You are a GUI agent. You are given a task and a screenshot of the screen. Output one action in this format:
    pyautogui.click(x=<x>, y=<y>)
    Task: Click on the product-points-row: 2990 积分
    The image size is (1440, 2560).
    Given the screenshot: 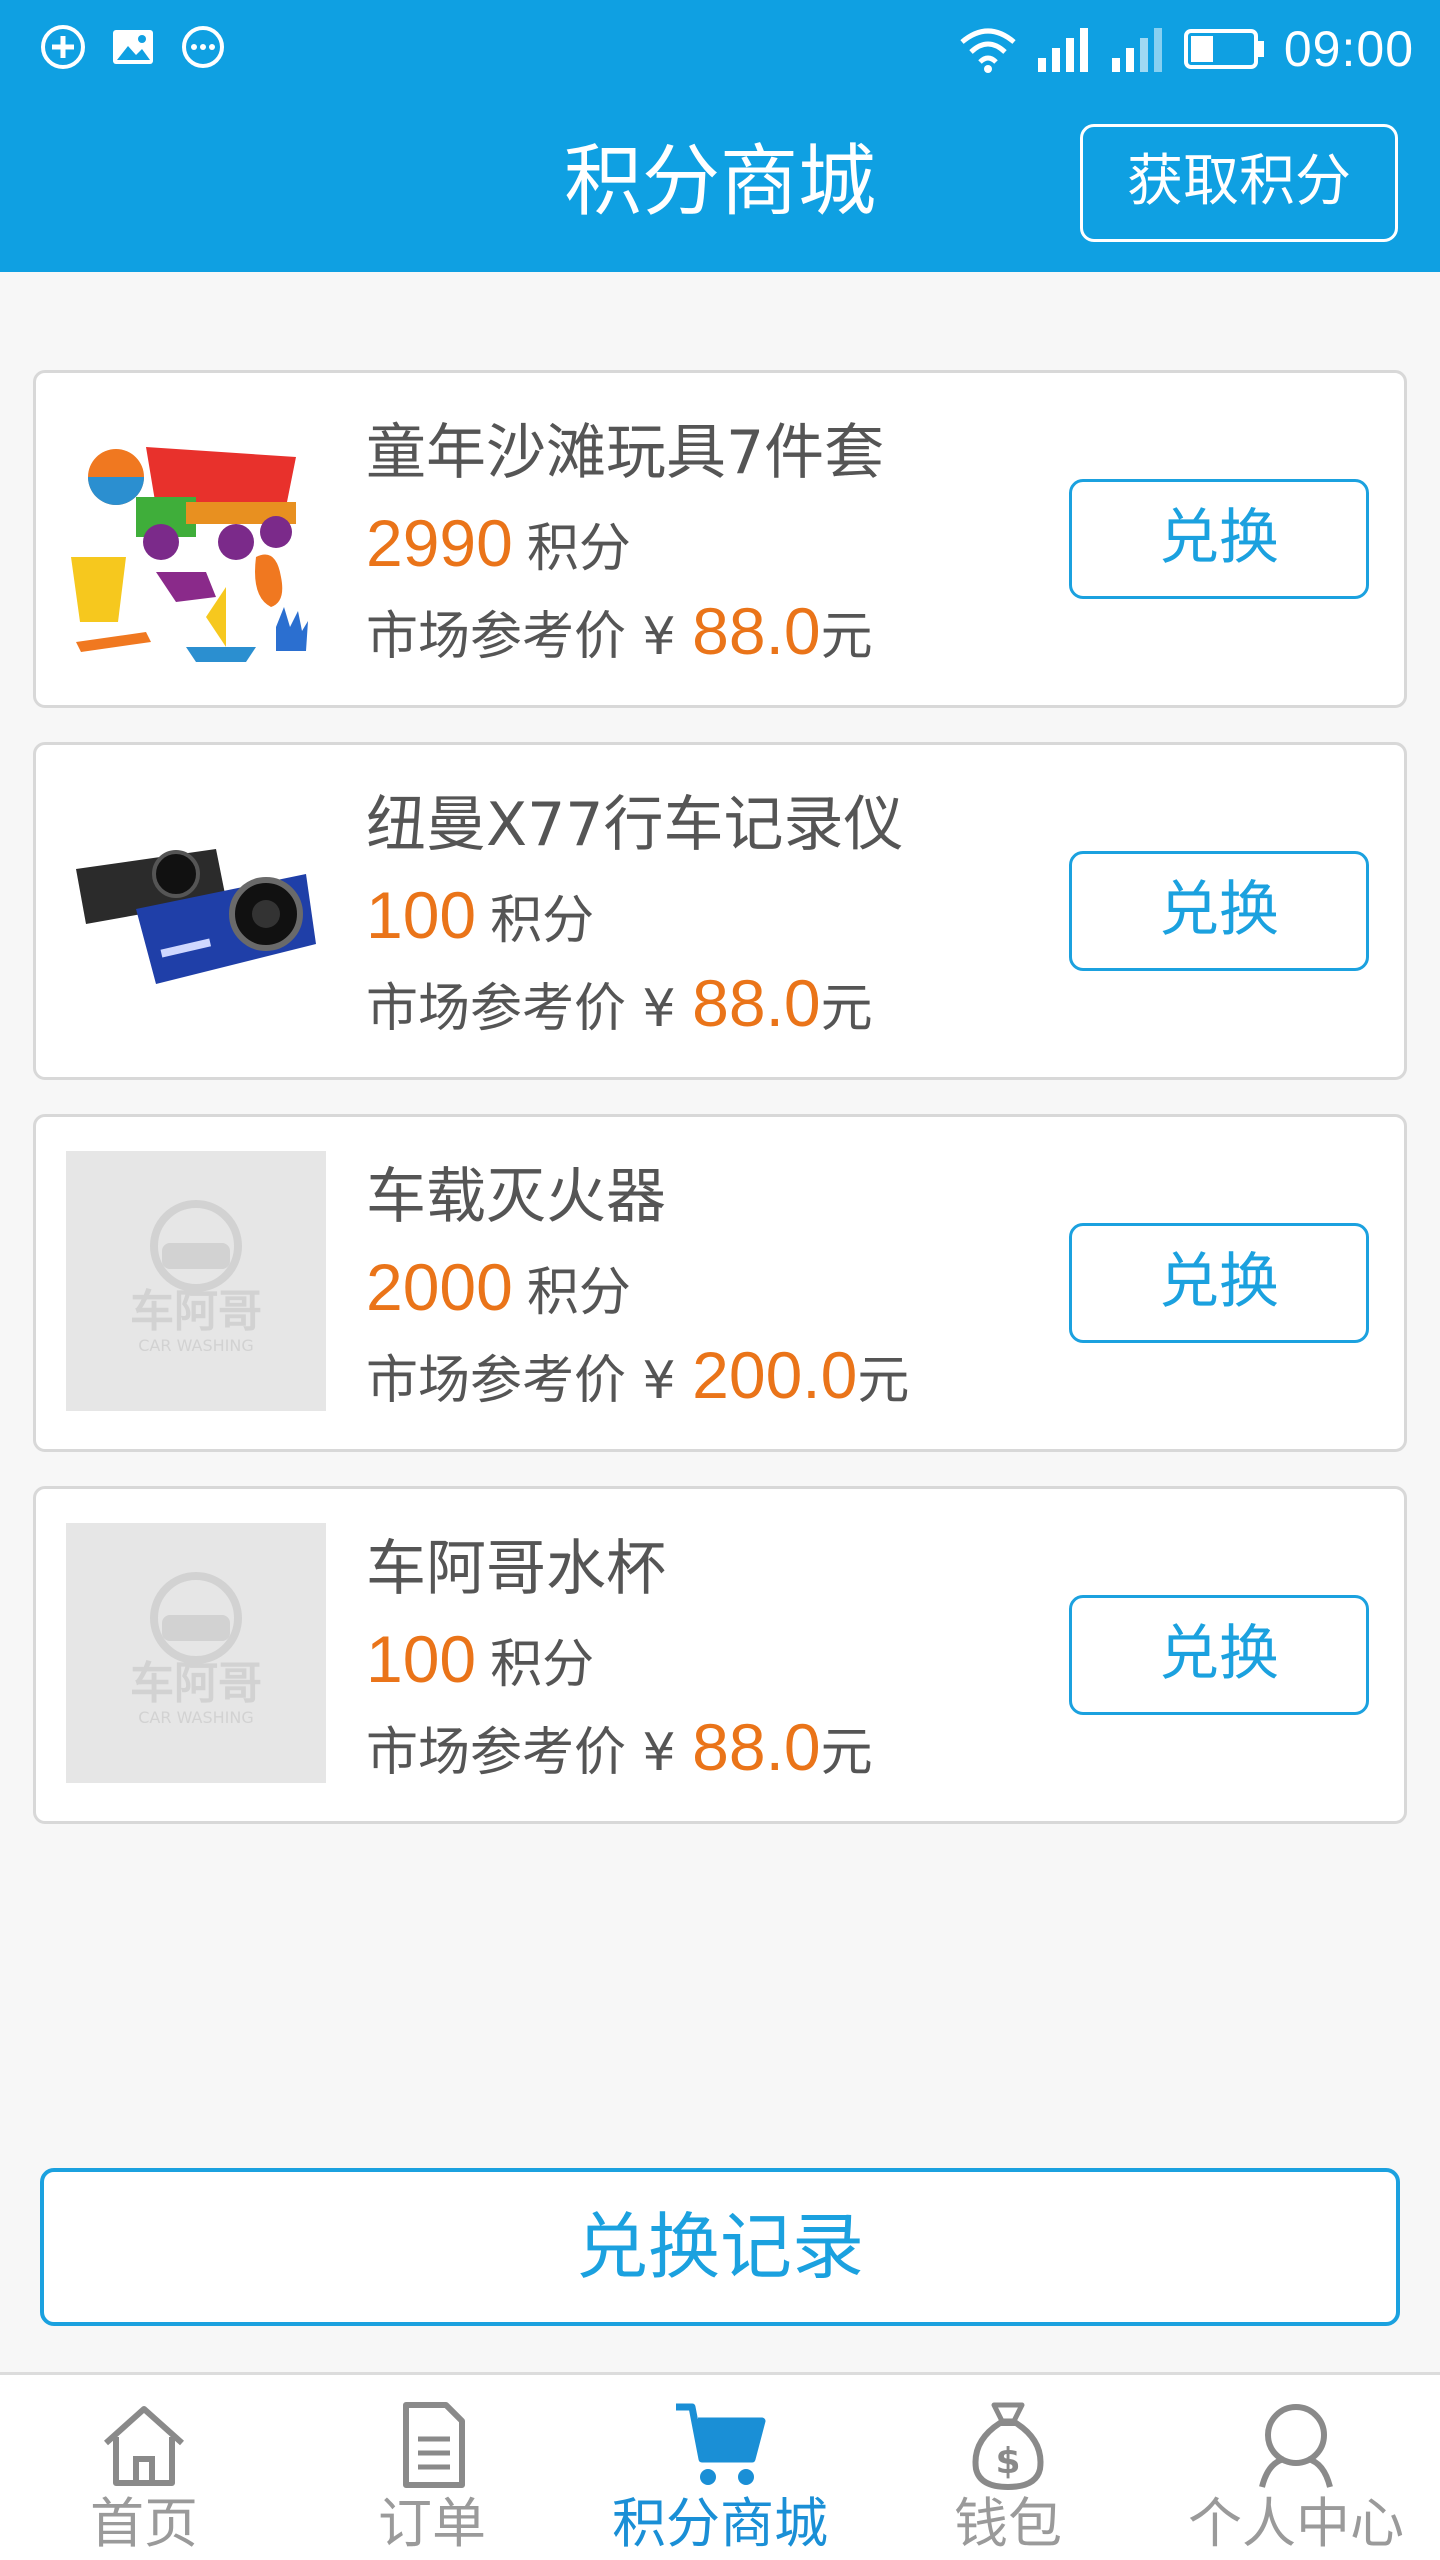 What is the action you would take?
    pyautogui.click(x=498, y=552)
    